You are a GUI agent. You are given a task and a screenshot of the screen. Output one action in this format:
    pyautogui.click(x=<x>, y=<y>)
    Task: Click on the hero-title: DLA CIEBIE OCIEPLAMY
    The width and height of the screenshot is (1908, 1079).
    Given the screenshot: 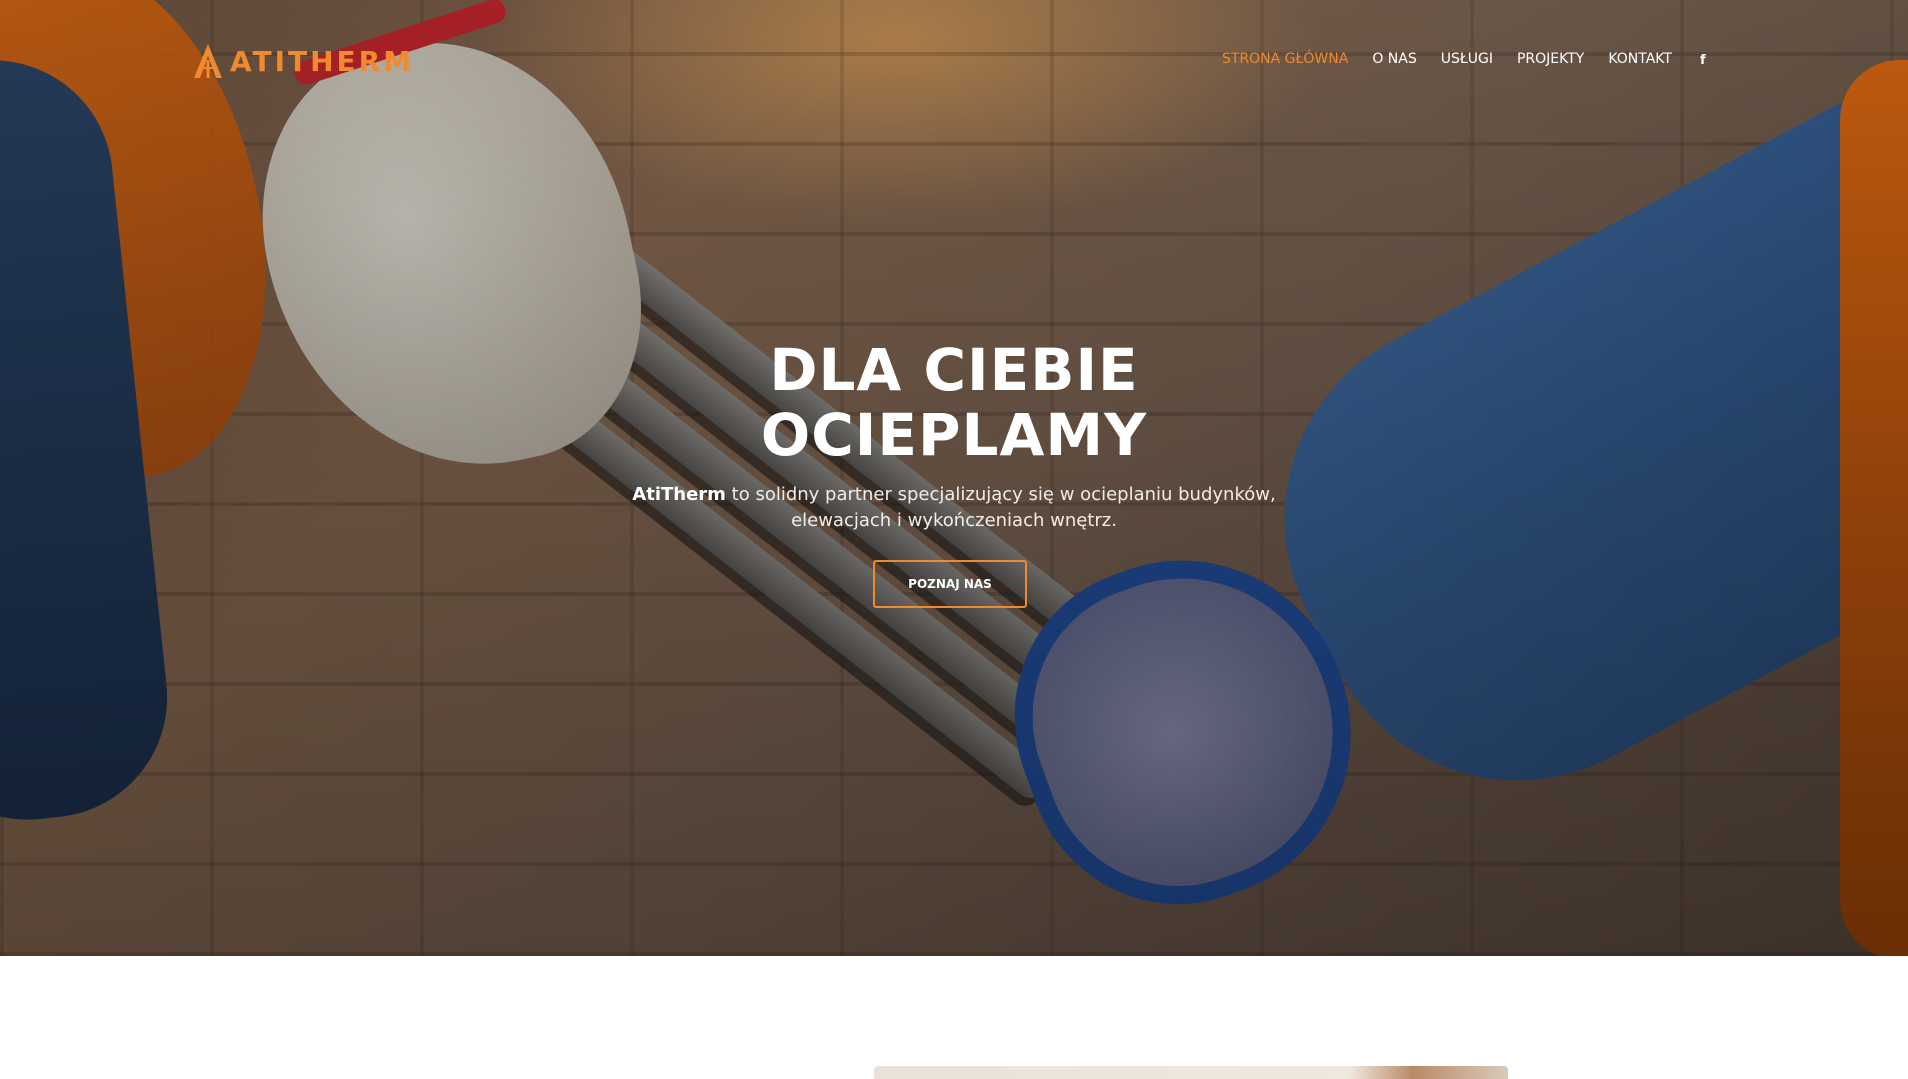 What is the action you would take?
    pyautogui.click(x=954, y=403)
    